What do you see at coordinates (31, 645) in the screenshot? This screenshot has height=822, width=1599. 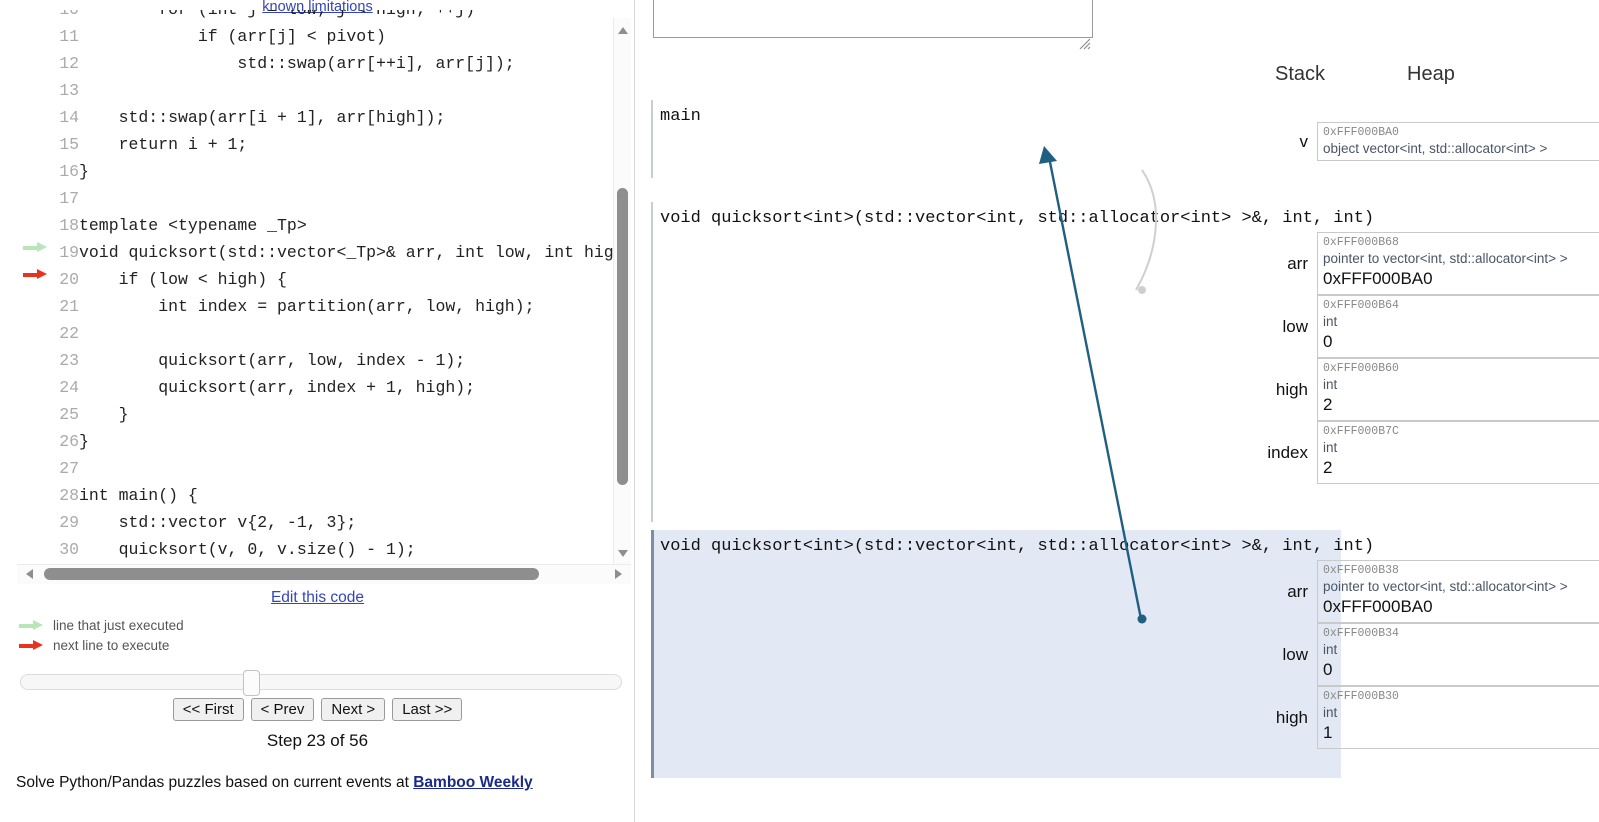 I see `red-arrow-icon` at bounding box center [31, 645].